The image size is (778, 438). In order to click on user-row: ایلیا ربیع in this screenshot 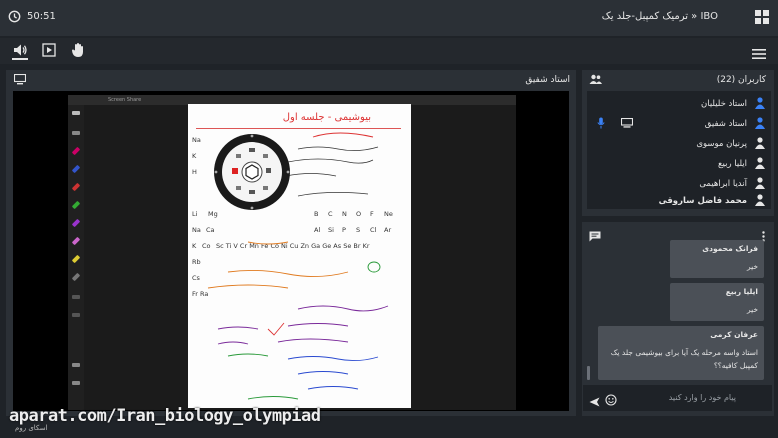, I will do `click(677, 164)`.